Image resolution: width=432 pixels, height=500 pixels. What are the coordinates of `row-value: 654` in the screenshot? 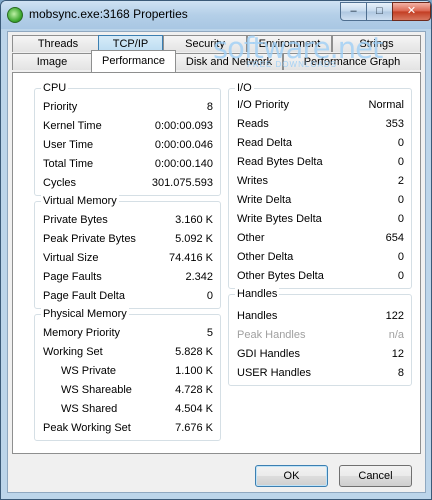 It's located at (394, 238).